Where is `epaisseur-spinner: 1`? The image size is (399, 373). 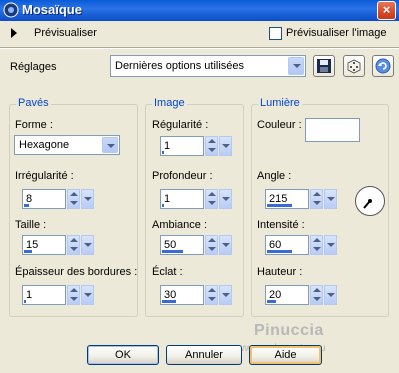
epaisseur-spinner: 1 is located at coordinates (58, 295).